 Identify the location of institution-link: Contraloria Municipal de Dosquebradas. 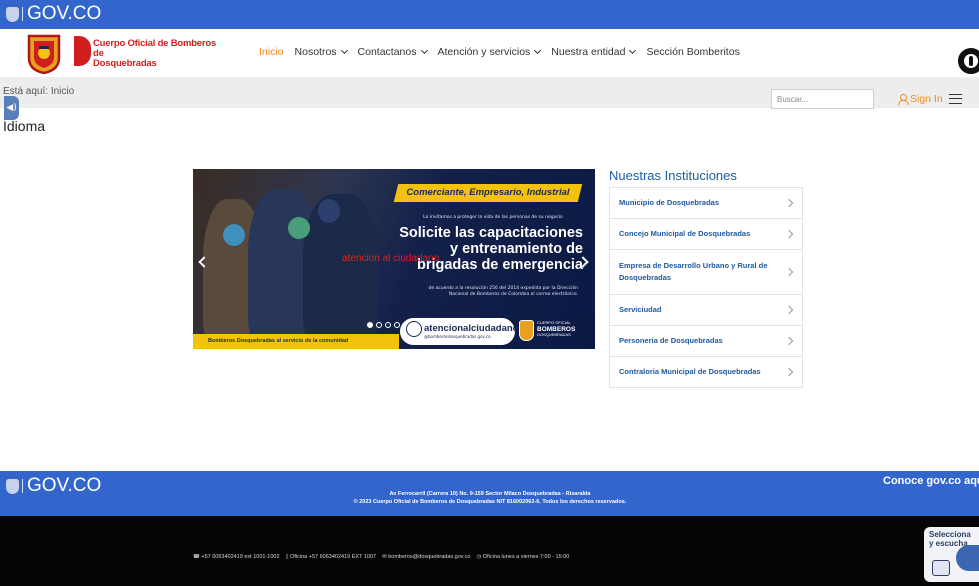
(706, 372).